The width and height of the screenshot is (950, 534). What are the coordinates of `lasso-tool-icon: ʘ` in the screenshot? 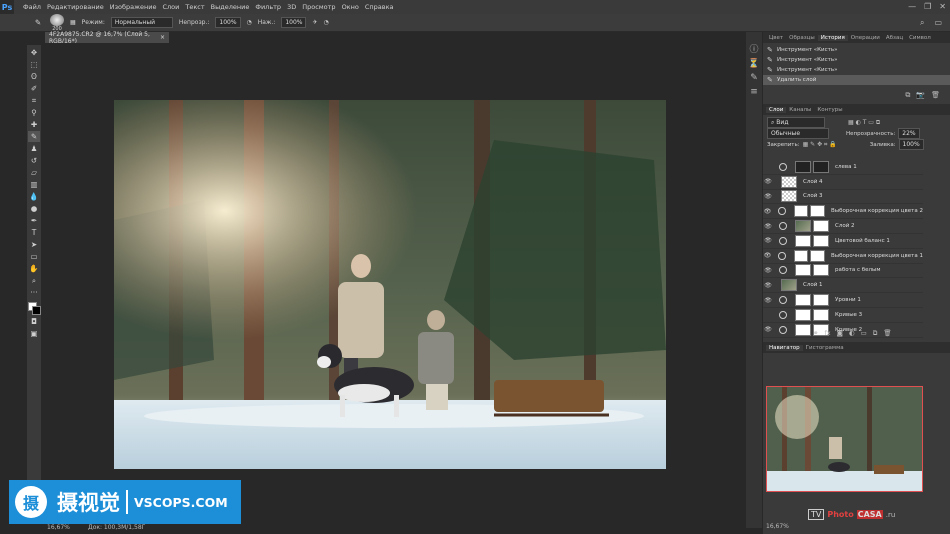 It's located at (34, 76).